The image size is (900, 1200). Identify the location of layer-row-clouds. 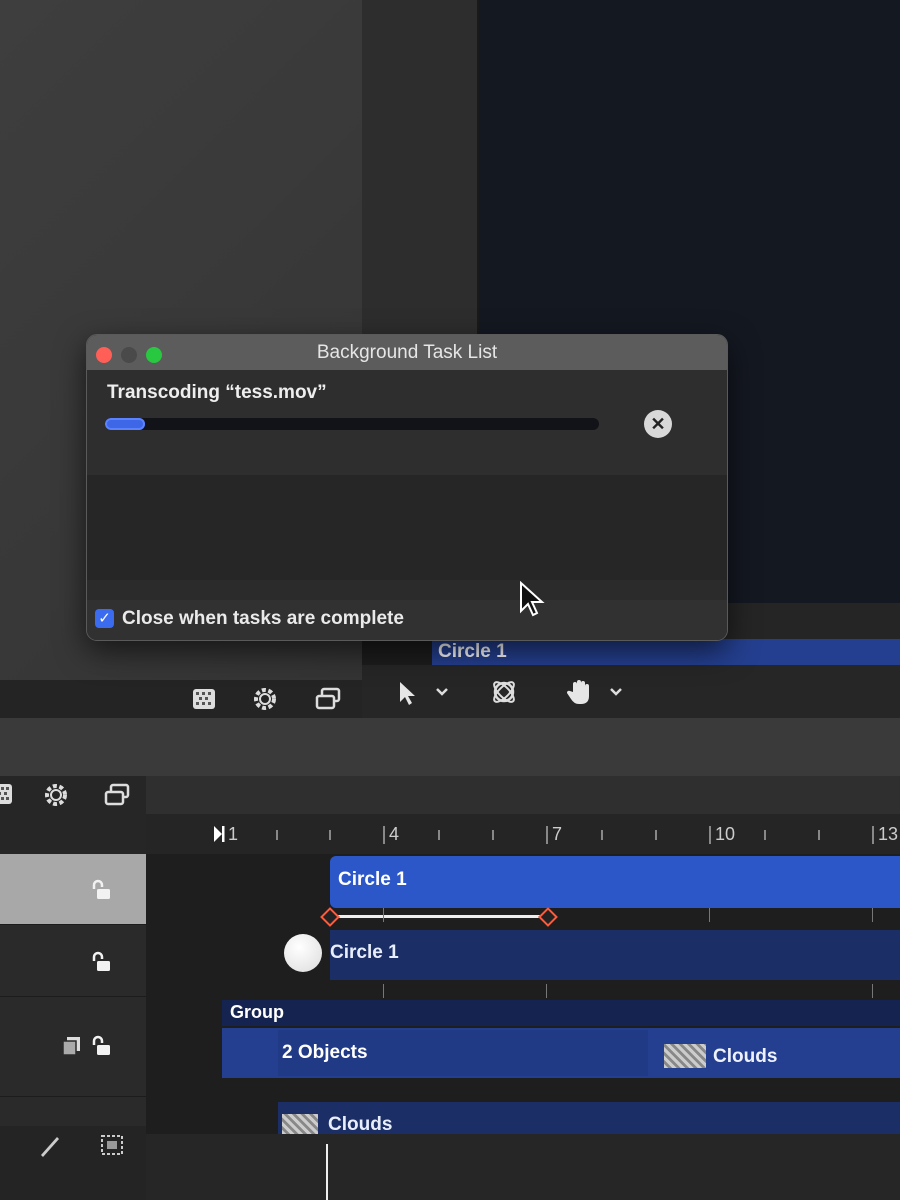
(73, 1111).